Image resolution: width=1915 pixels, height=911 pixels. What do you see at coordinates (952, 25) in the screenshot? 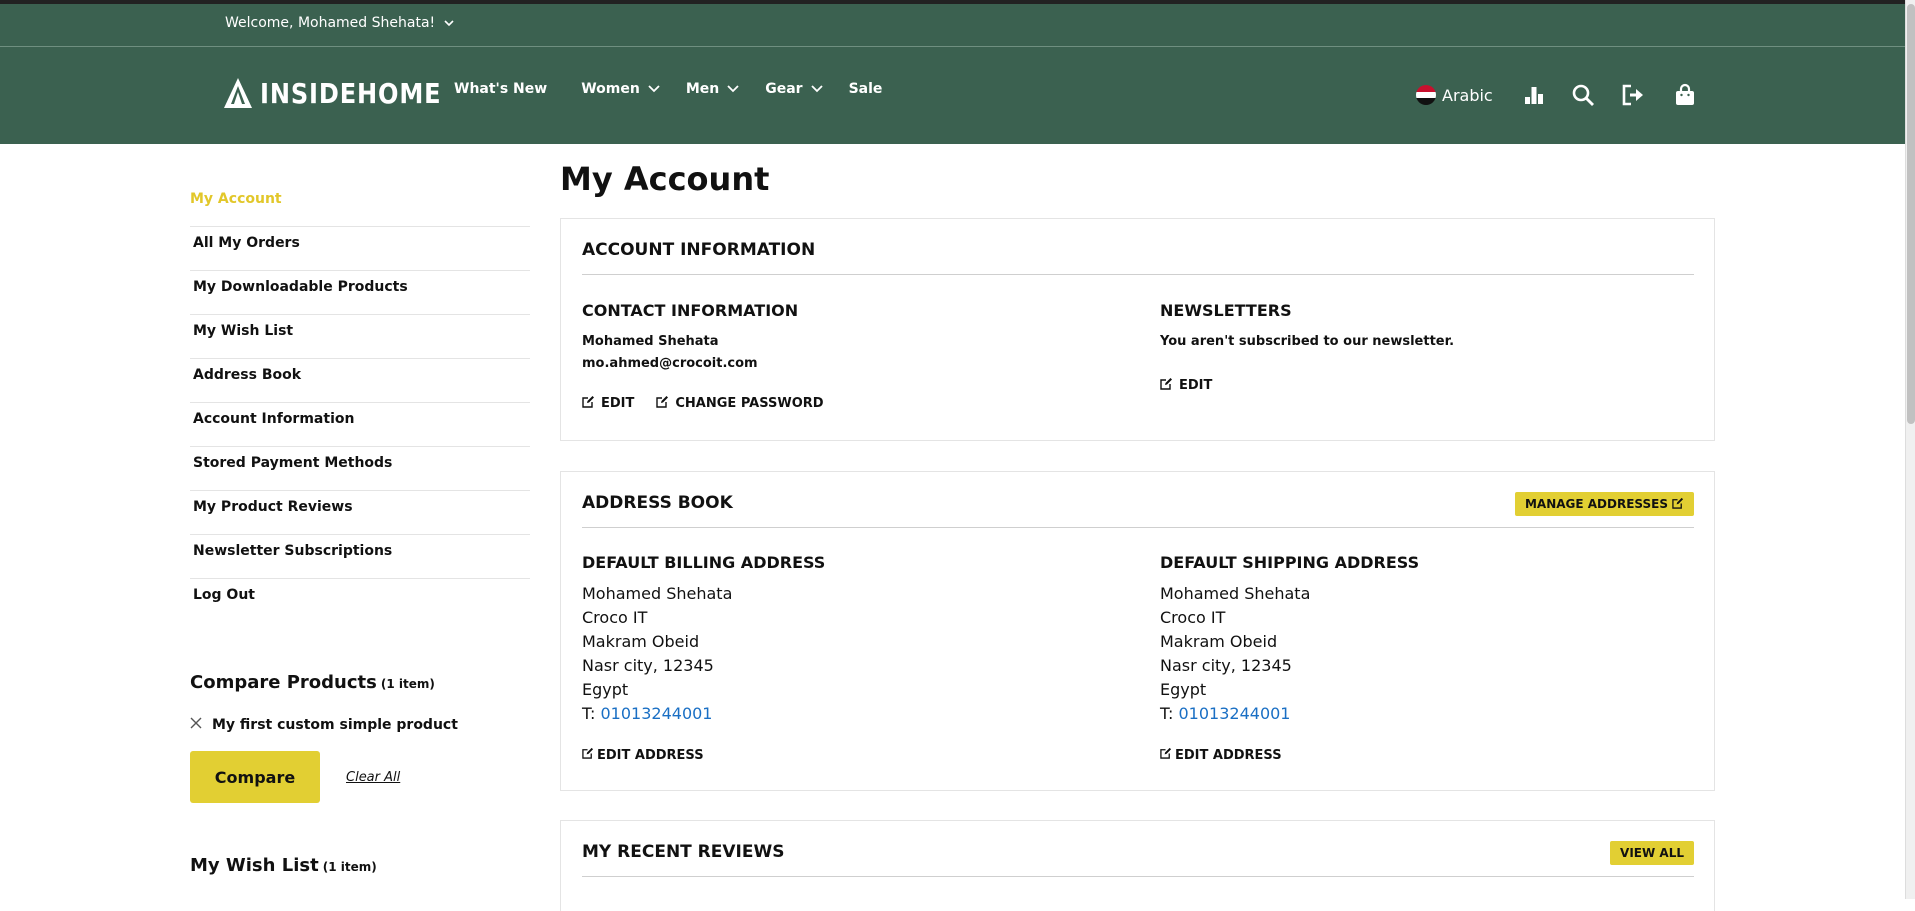
I see `welcome-bar: Welcome, Mohamed Shehata!` at bounding box center [952, 25].